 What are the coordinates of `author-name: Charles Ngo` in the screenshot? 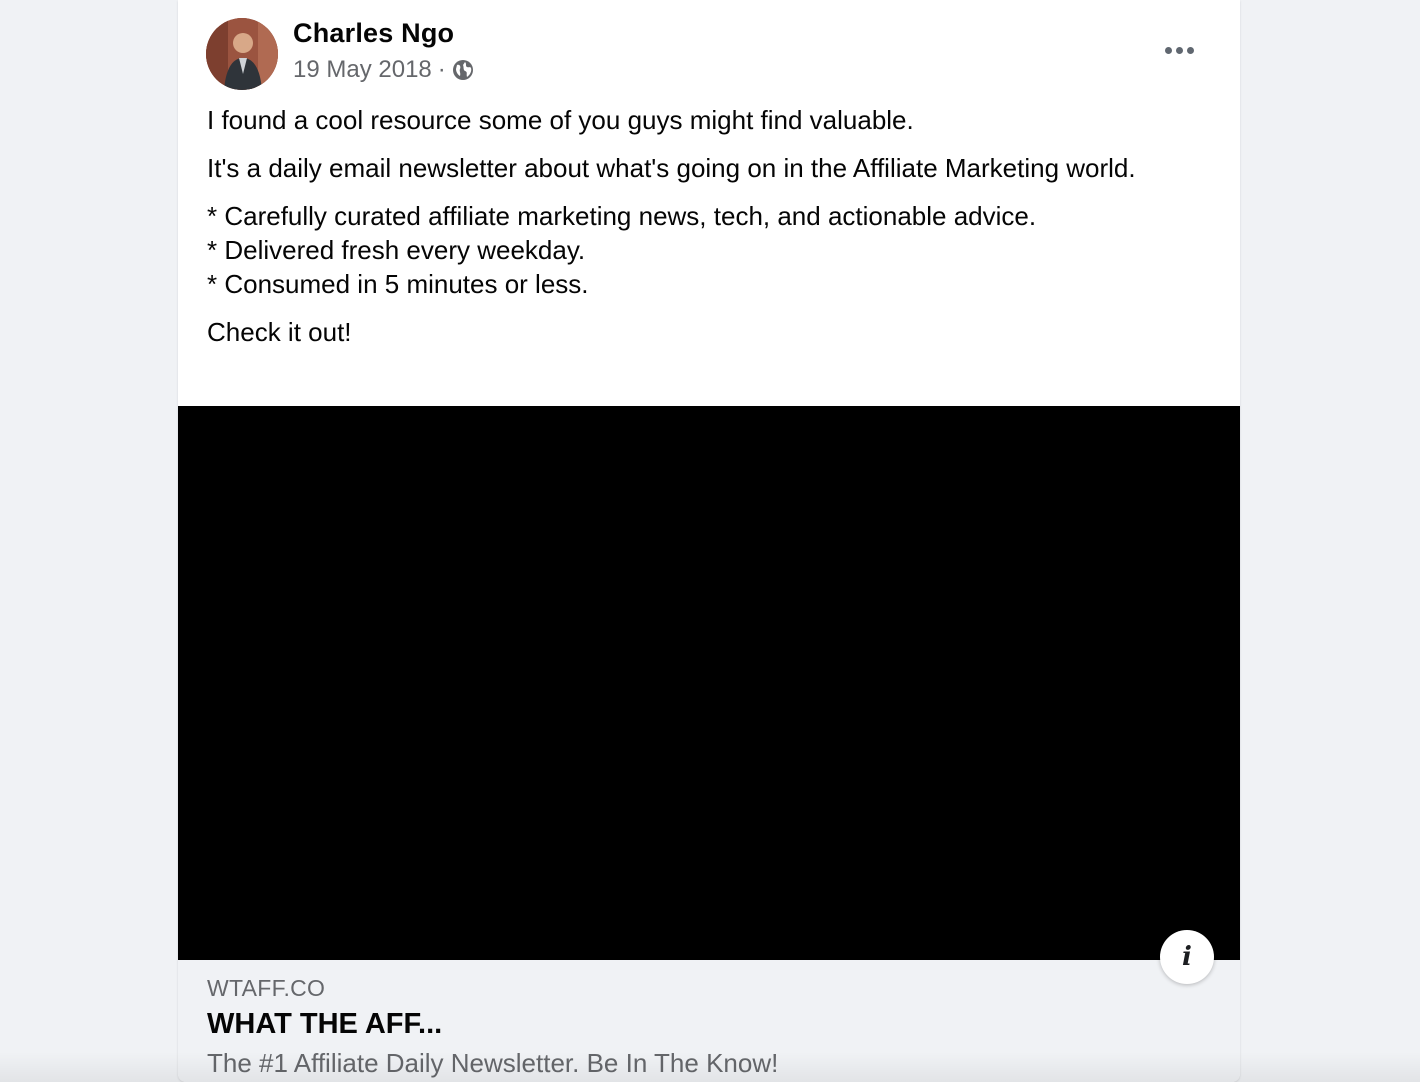 It's located at (373, 33).